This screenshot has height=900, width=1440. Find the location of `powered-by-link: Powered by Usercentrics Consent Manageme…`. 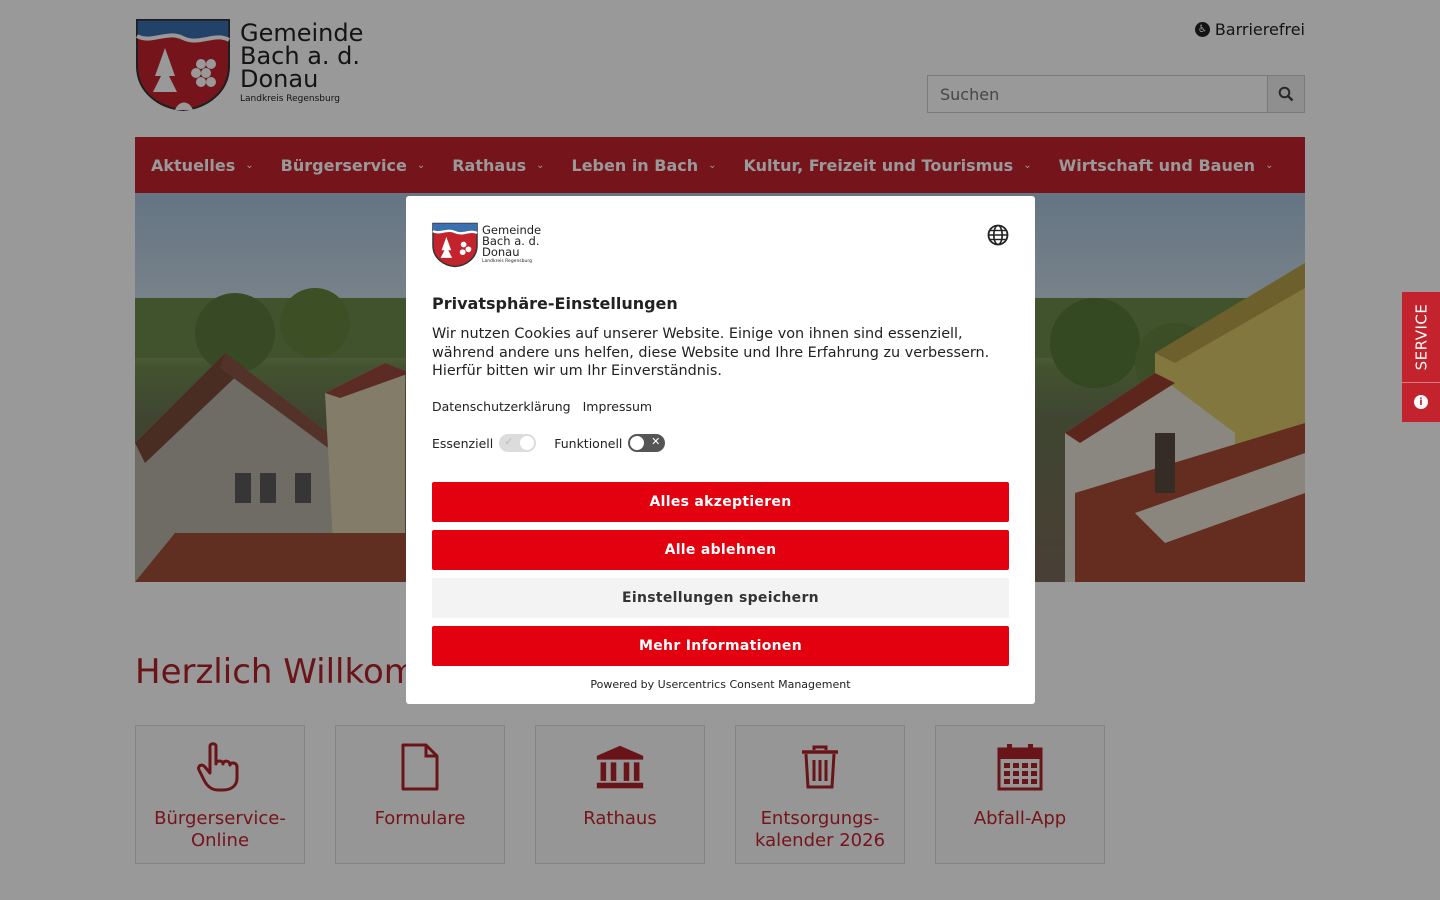

powered-by-link: Powered by Usercentrics Consent Manageme… is located at coordinates (720, 684).